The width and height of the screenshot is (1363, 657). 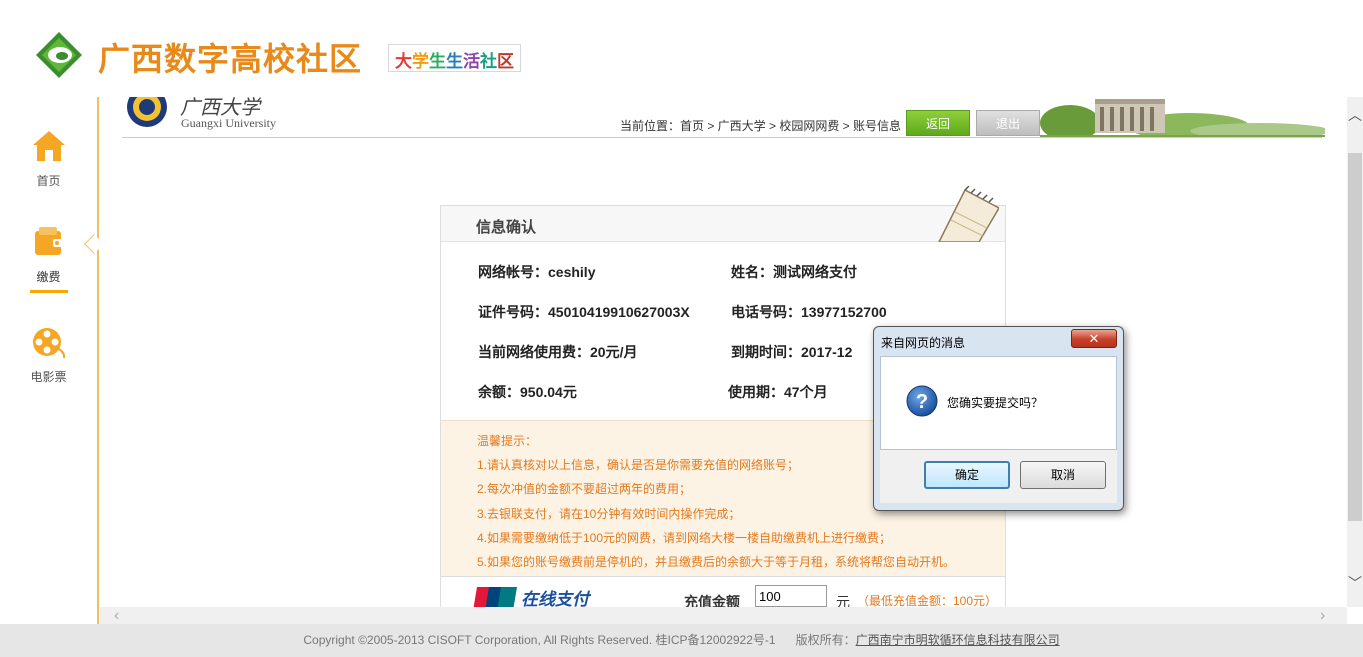 What do you see at coordinates (506, 227) in the screenshot?
I see `card-title: 信息确认` at bounding box center [506, 227].